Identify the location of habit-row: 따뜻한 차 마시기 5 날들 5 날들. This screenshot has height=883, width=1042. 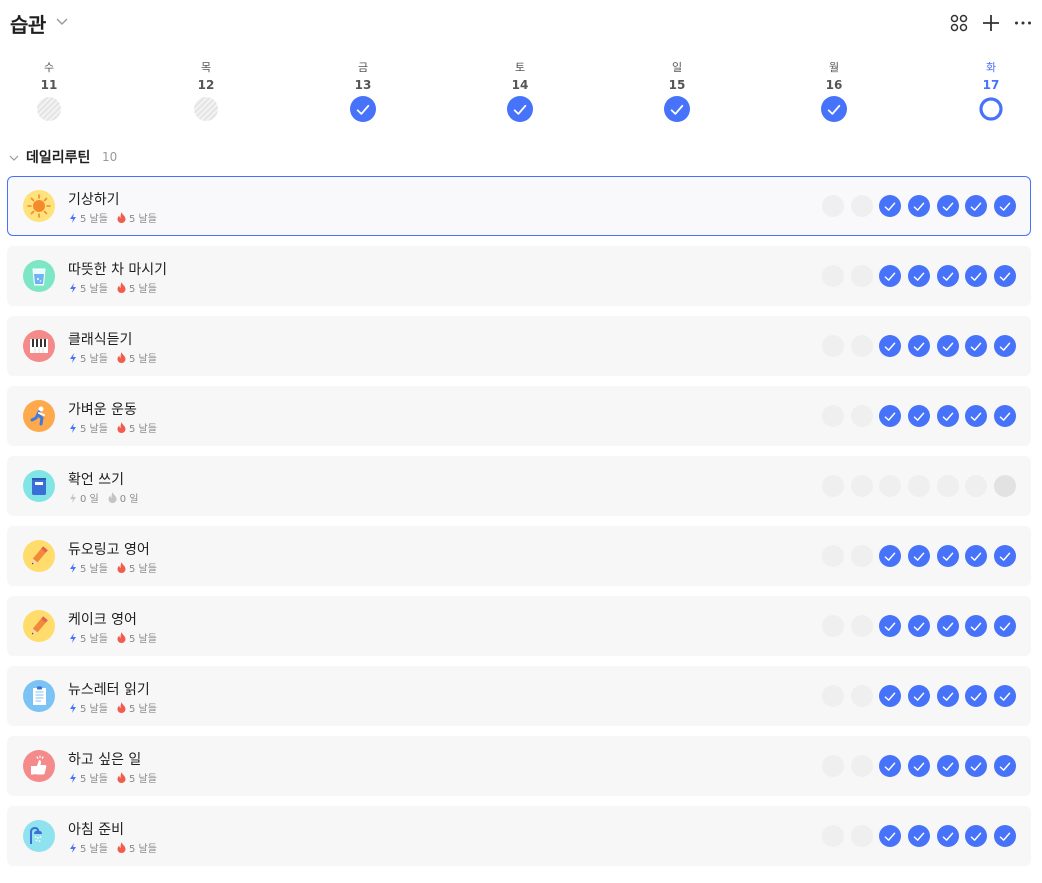
(519, 276).